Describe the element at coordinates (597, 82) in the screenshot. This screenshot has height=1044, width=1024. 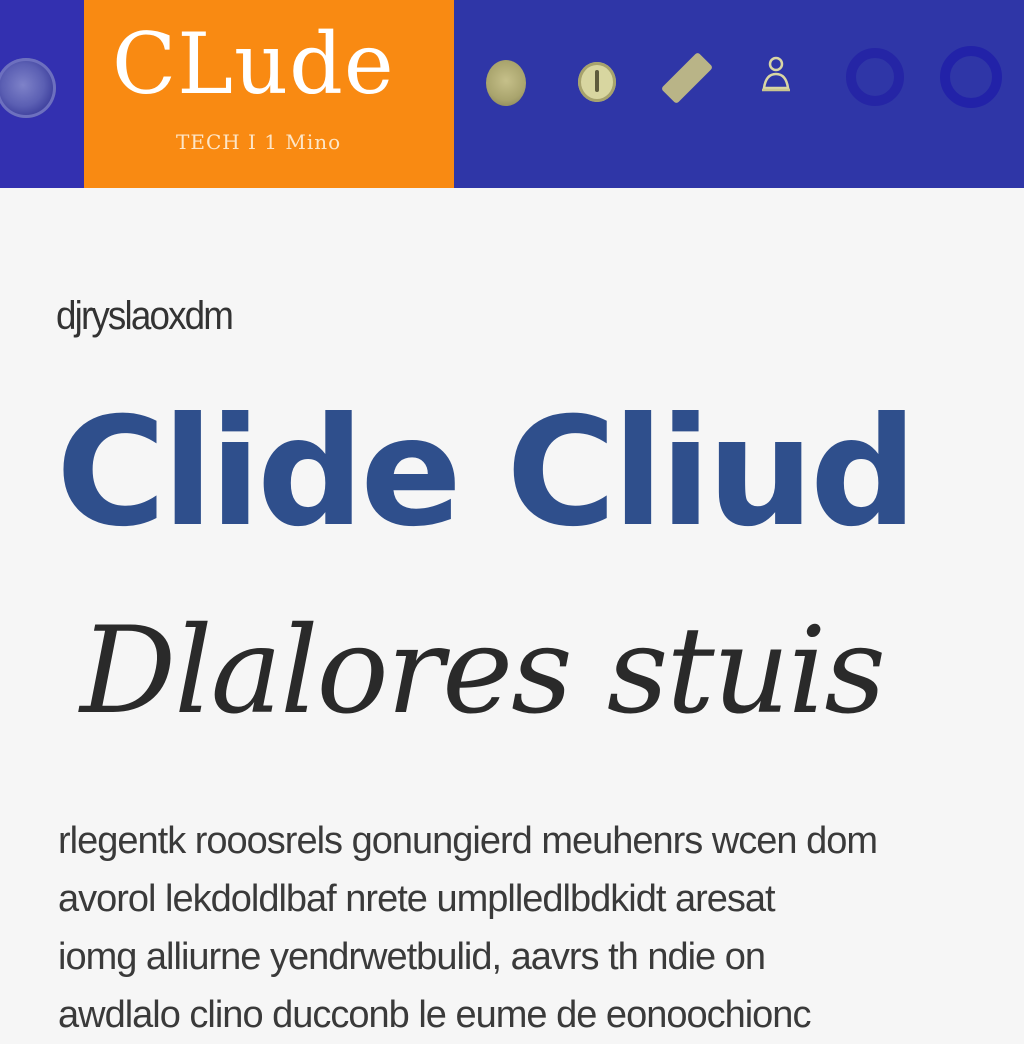
I see `lock-icon` at that location.